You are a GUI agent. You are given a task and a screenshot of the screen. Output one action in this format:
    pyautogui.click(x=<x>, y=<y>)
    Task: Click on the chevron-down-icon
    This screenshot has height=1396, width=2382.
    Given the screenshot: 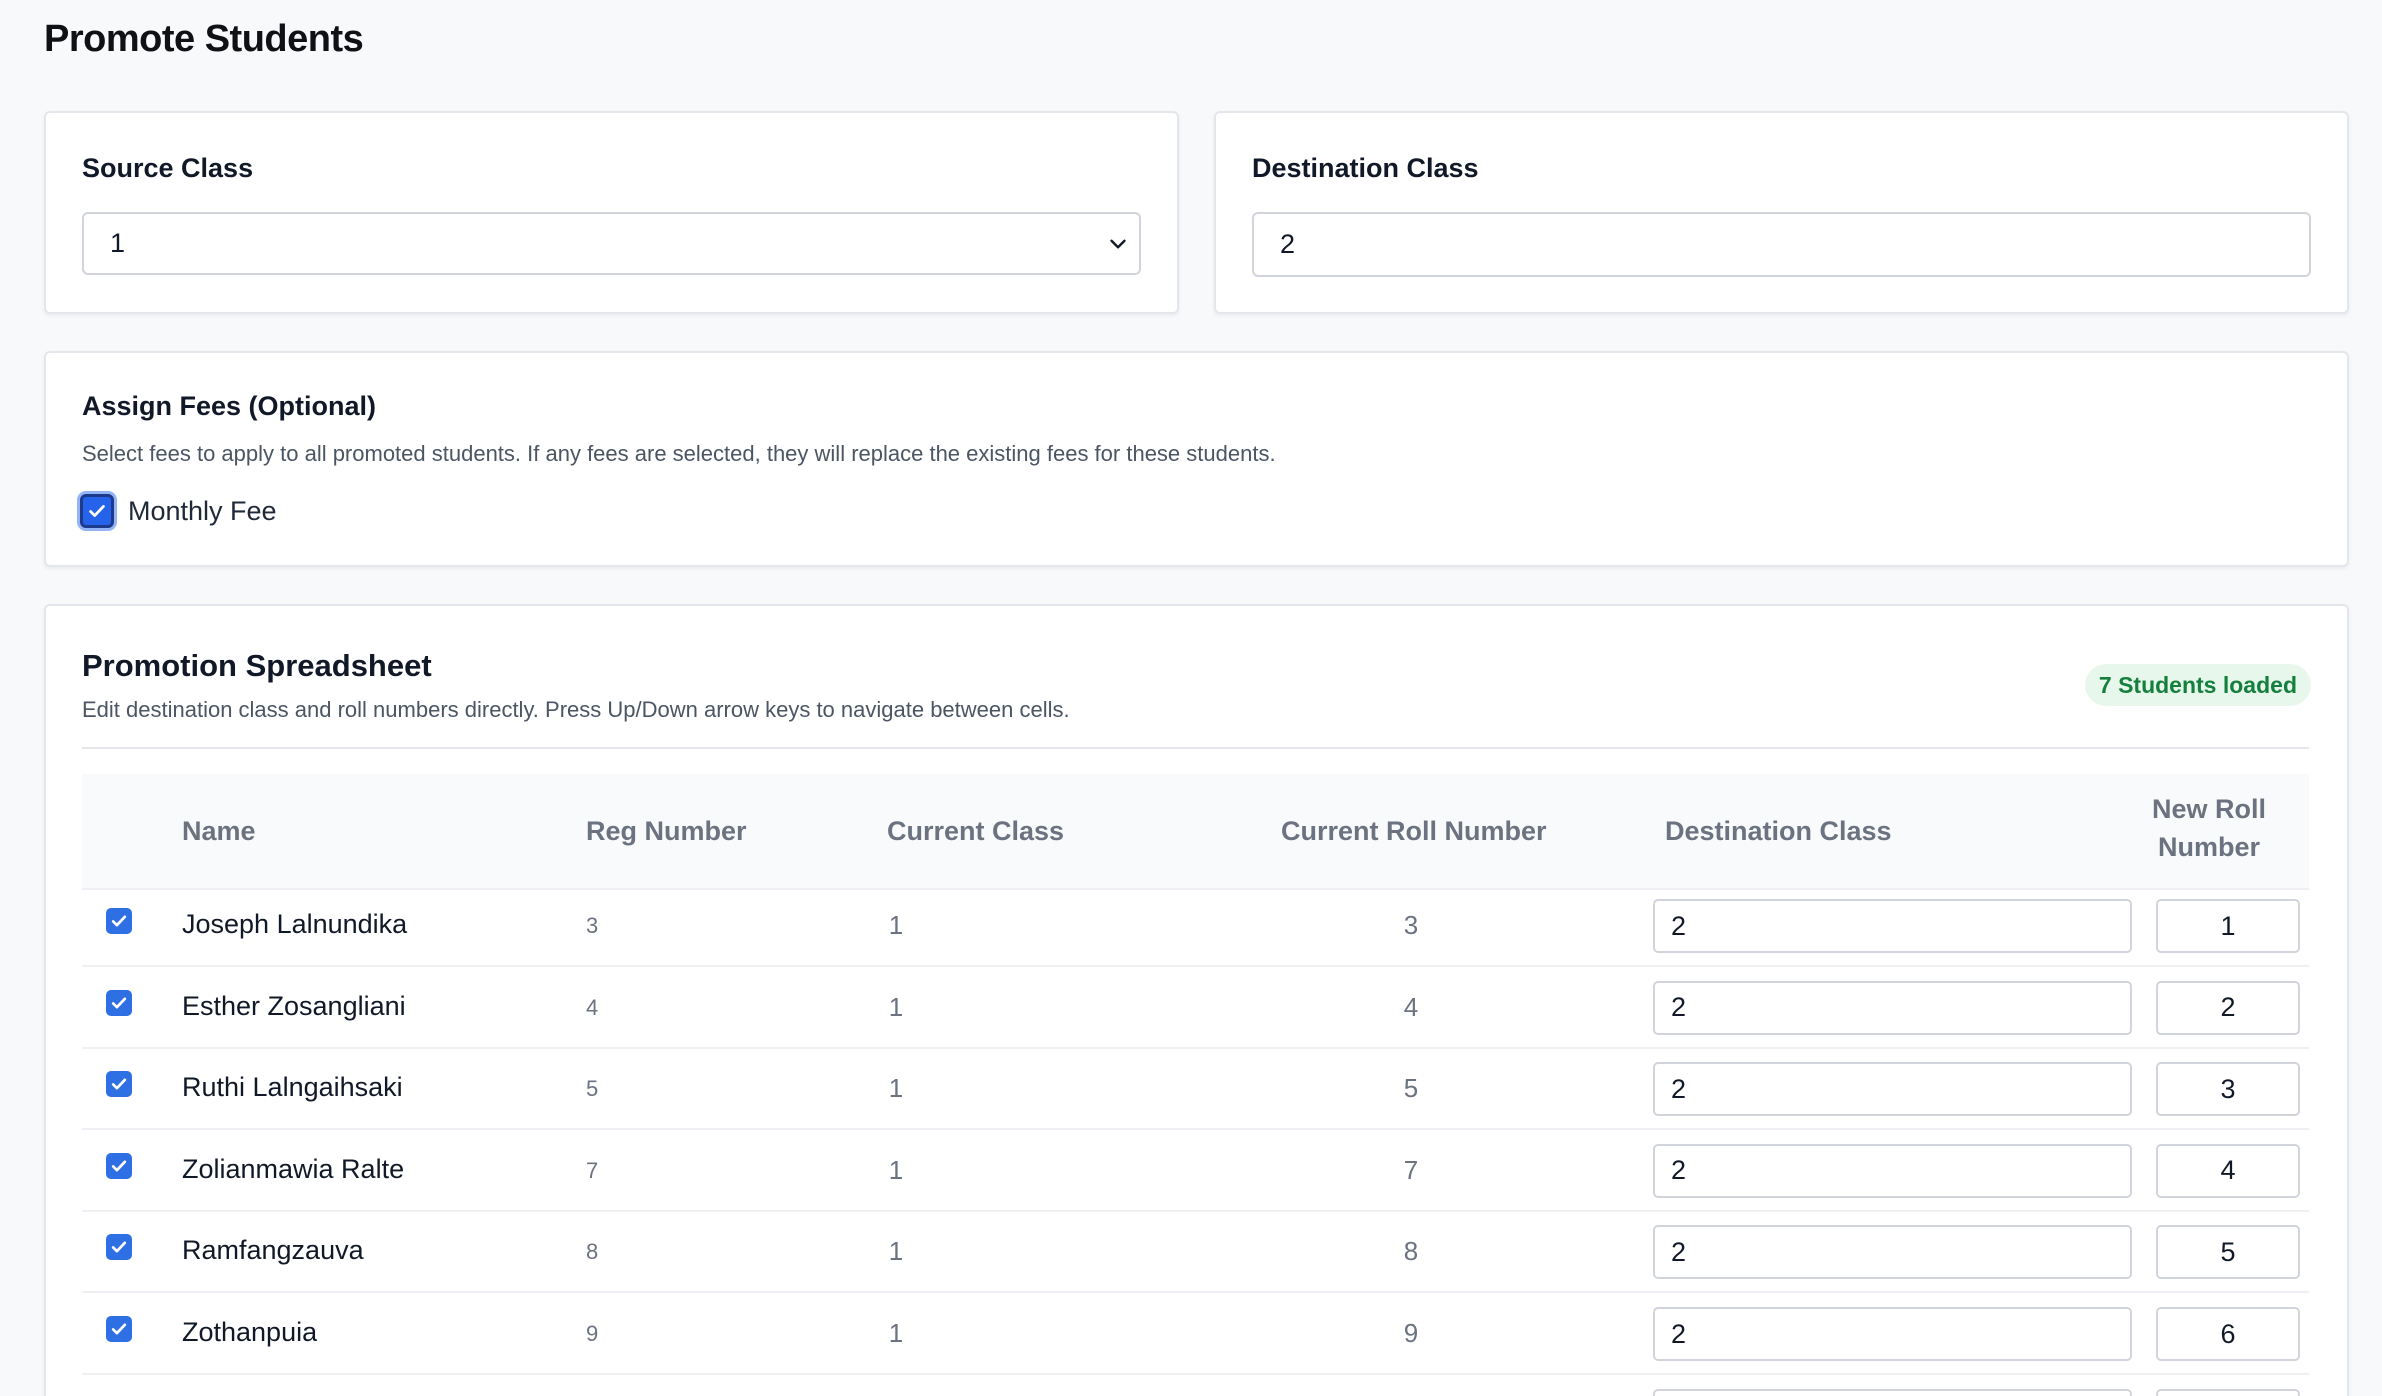 What is the action you would take?
    pyautogui.click(x=1118, y=243)
    